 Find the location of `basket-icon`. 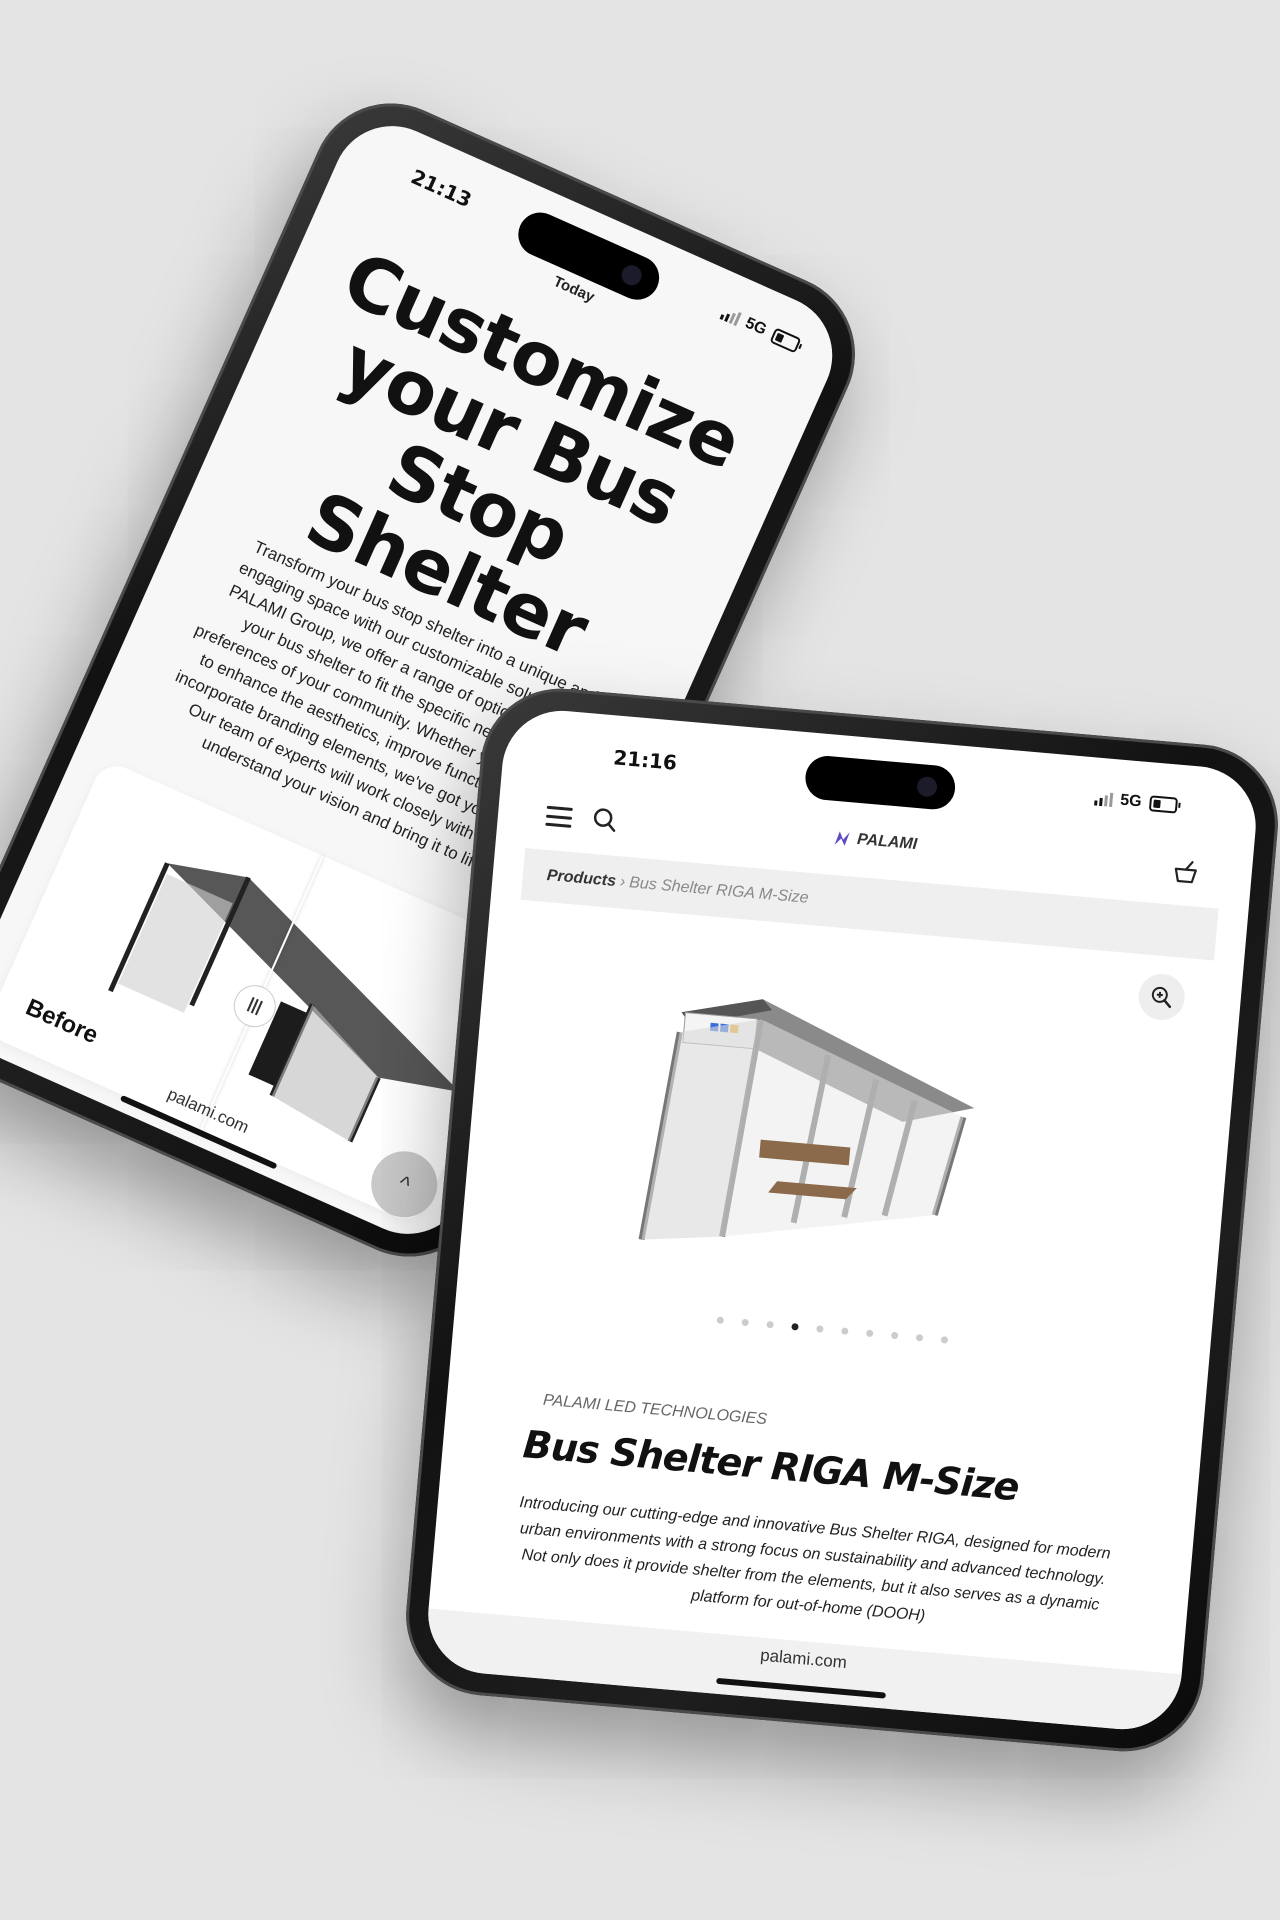

basket-icon is located at coordinates (1186, 871).